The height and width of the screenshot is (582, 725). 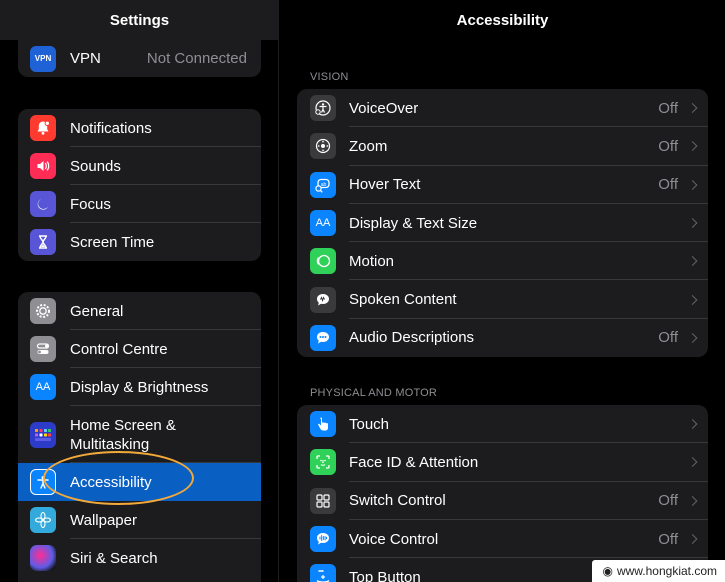 What do you see at coordinates (323, 462) in the screenshot?
I see `face-id-icon` at bounding box center [323, 462].